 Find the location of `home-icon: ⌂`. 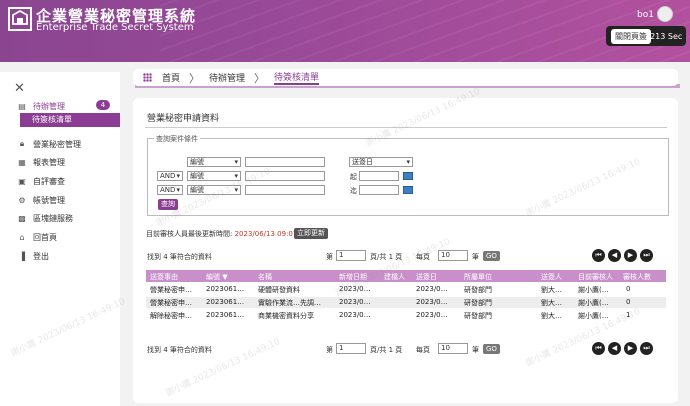

home-icon: ⌂ is located at coordinates (22, 237).